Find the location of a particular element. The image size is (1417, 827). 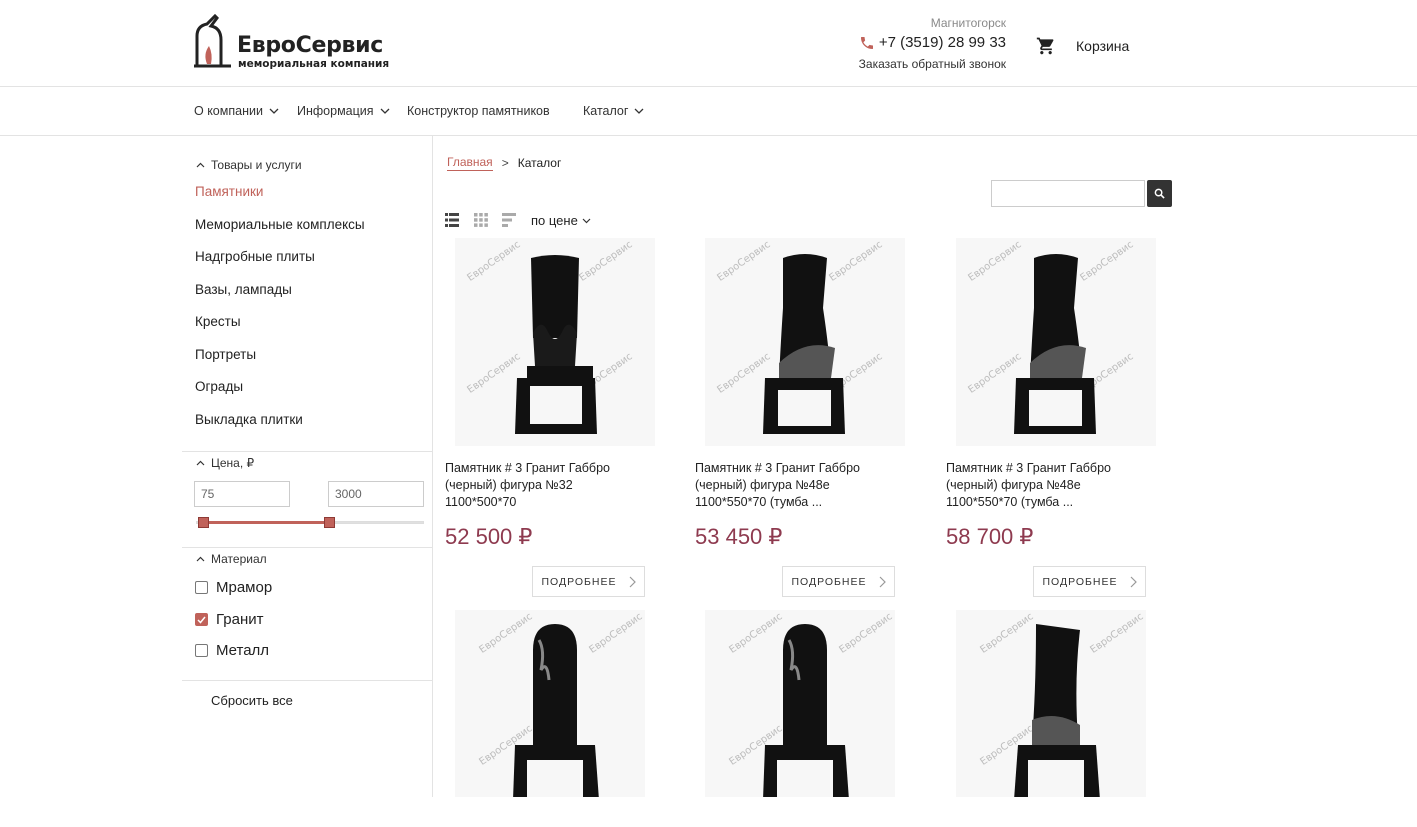

nav-item-constructor: Конструктор памятников is located at coordinates (478, 111).